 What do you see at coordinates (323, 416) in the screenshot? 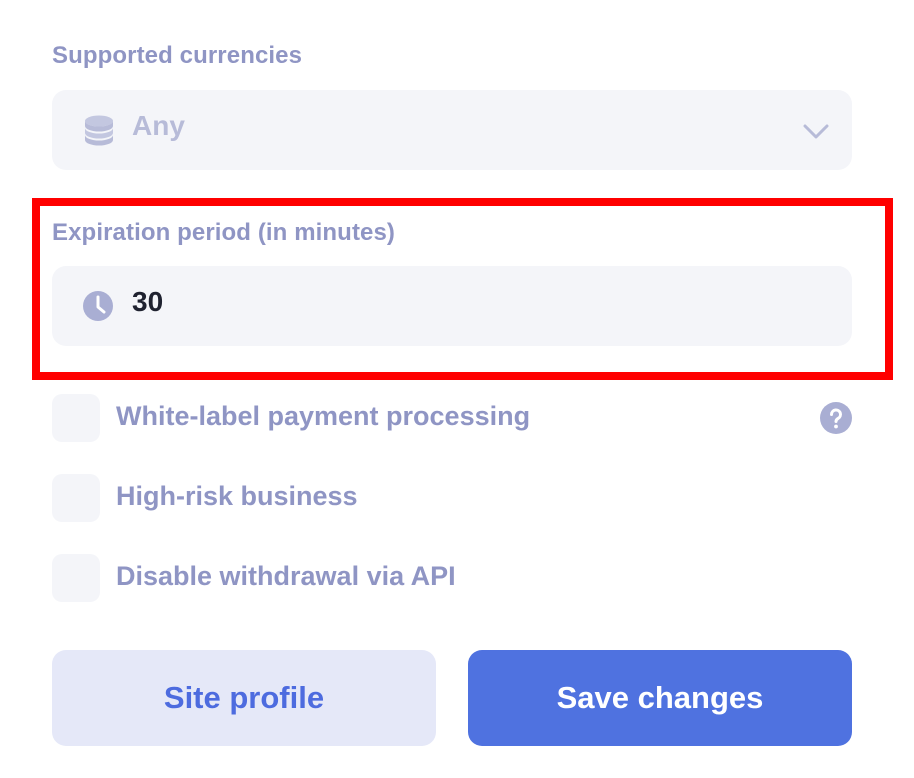
I see `white-label-label: White-label payment processing` at bounding box center [323, 416].